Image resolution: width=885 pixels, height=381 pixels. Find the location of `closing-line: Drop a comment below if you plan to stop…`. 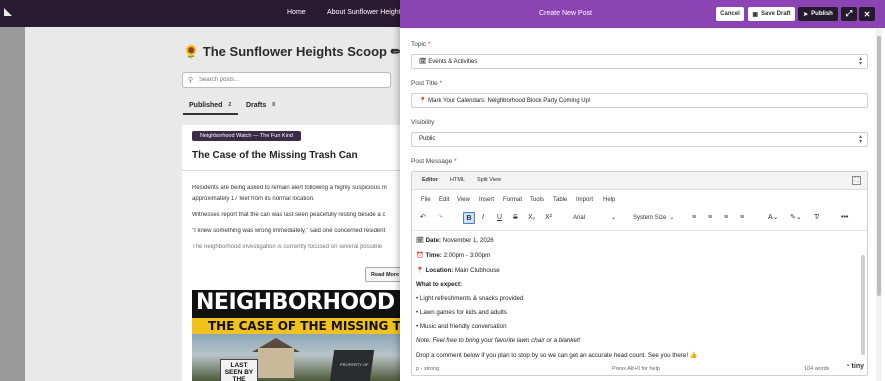

closing-line: Drop a comment below if you plan to stop… is located at coordinates (557, 355).